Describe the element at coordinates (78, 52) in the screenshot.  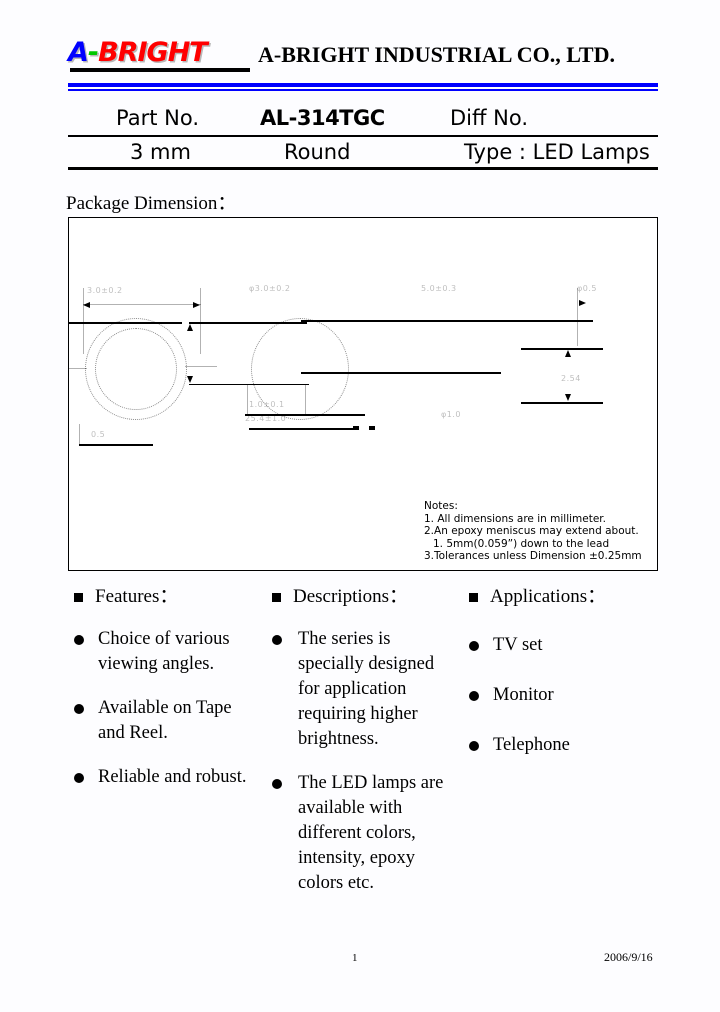
I see `logo-letter-a: A` at that location.